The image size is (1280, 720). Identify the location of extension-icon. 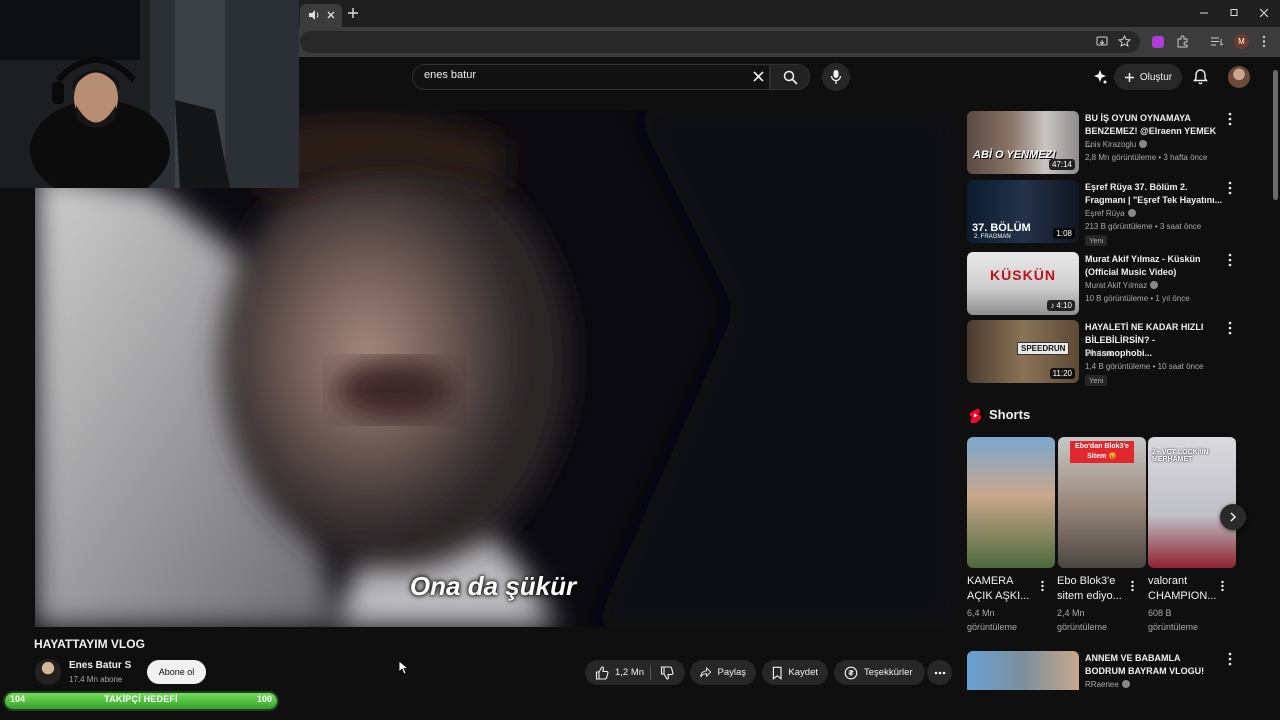
(1158, 42).